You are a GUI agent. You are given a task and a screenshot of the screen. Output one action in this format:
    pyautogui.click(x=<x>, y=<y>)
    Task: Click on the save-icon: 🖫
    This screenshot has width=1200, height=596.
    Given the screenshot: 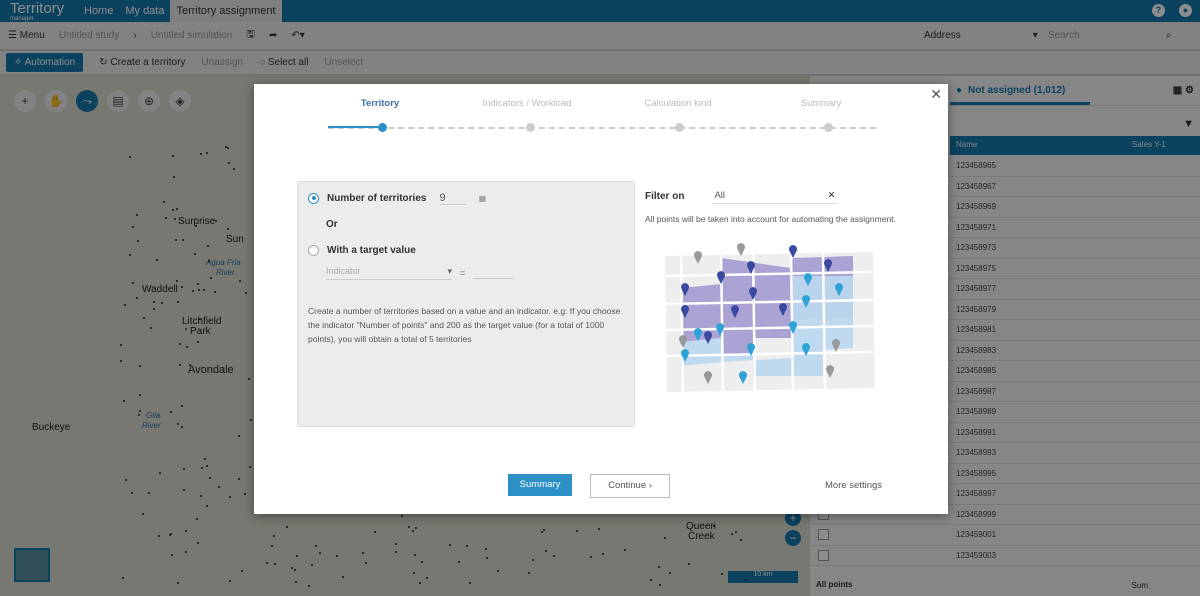 What is the action you would take?
    pyautogui.click(x=250, y=35)
    